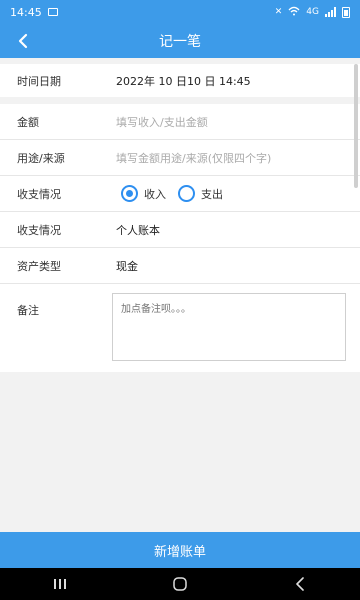 This screenshot has height=600, width=360. I want to click on expense-radio, so click(186, 193).